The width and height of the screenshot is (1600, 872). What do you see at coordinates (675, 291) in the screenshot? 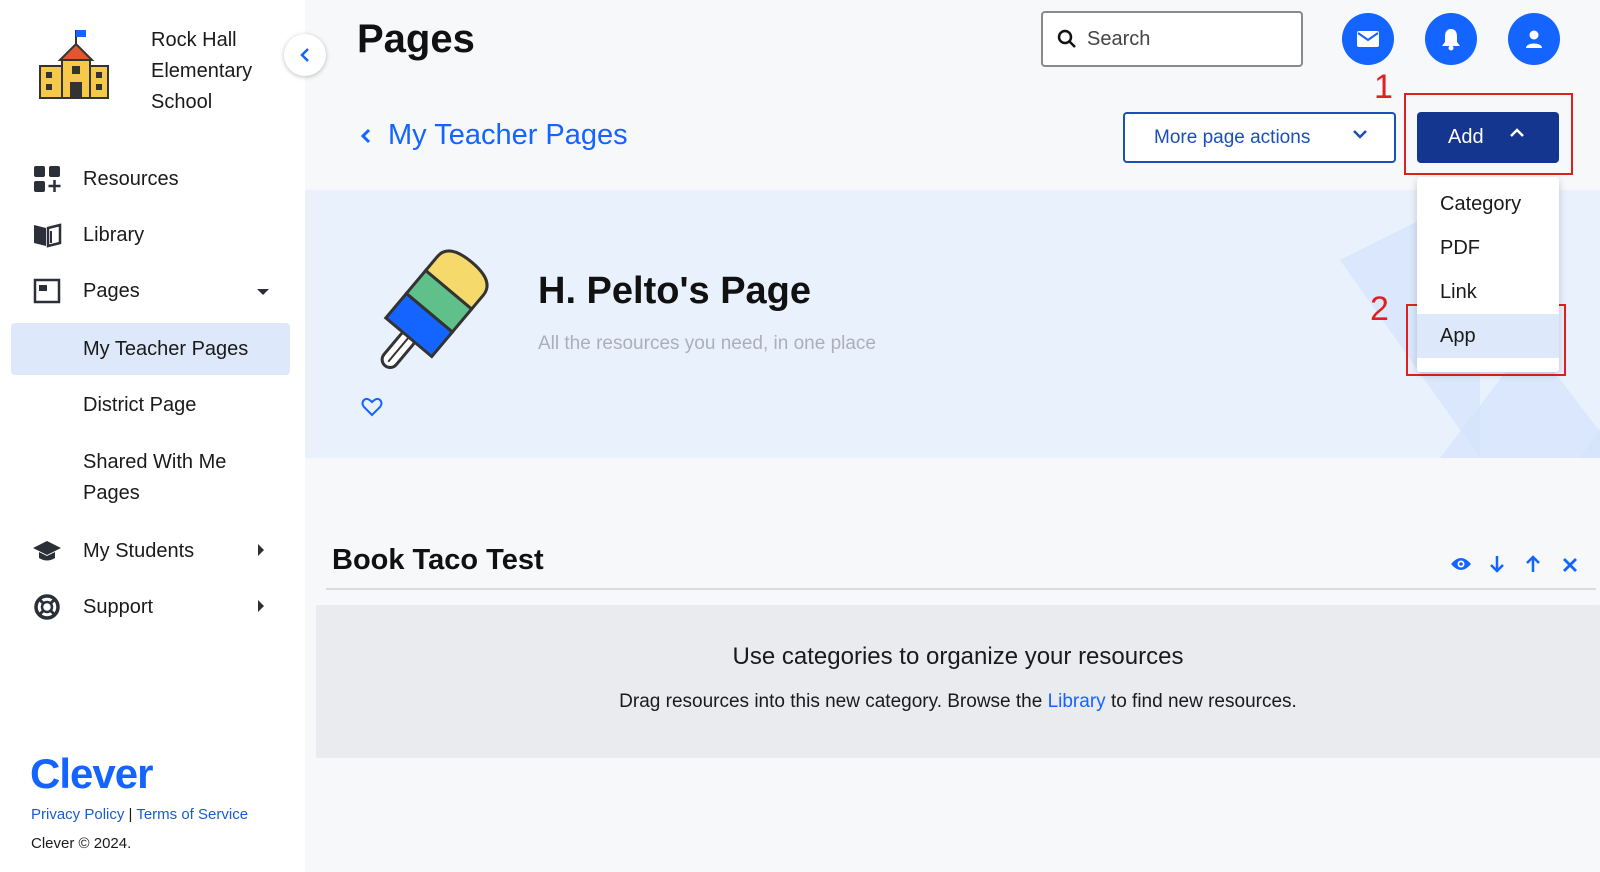
I see `teacher-page-title: H. Pelto's Page` at bounding box center [675, 291].